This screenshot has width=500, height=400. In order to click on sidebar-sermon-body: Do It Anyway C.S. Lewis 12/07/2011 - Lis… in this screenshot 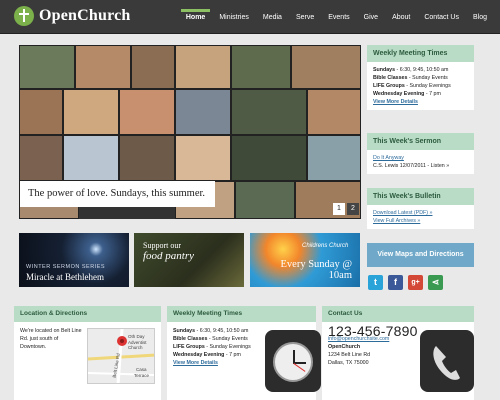, I will do `click(420, 162)`.